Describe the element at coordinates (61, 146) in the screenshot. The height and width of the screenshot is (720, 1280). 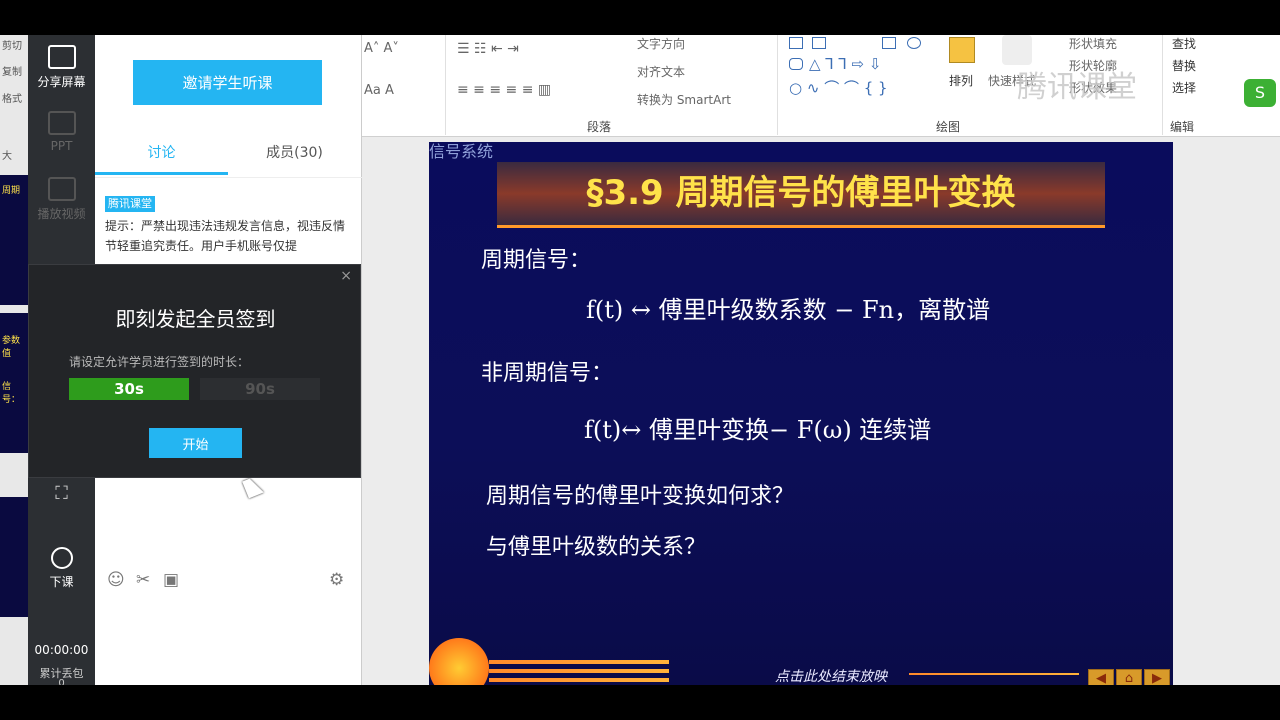
I see `ppt-label: PPT` at that location.